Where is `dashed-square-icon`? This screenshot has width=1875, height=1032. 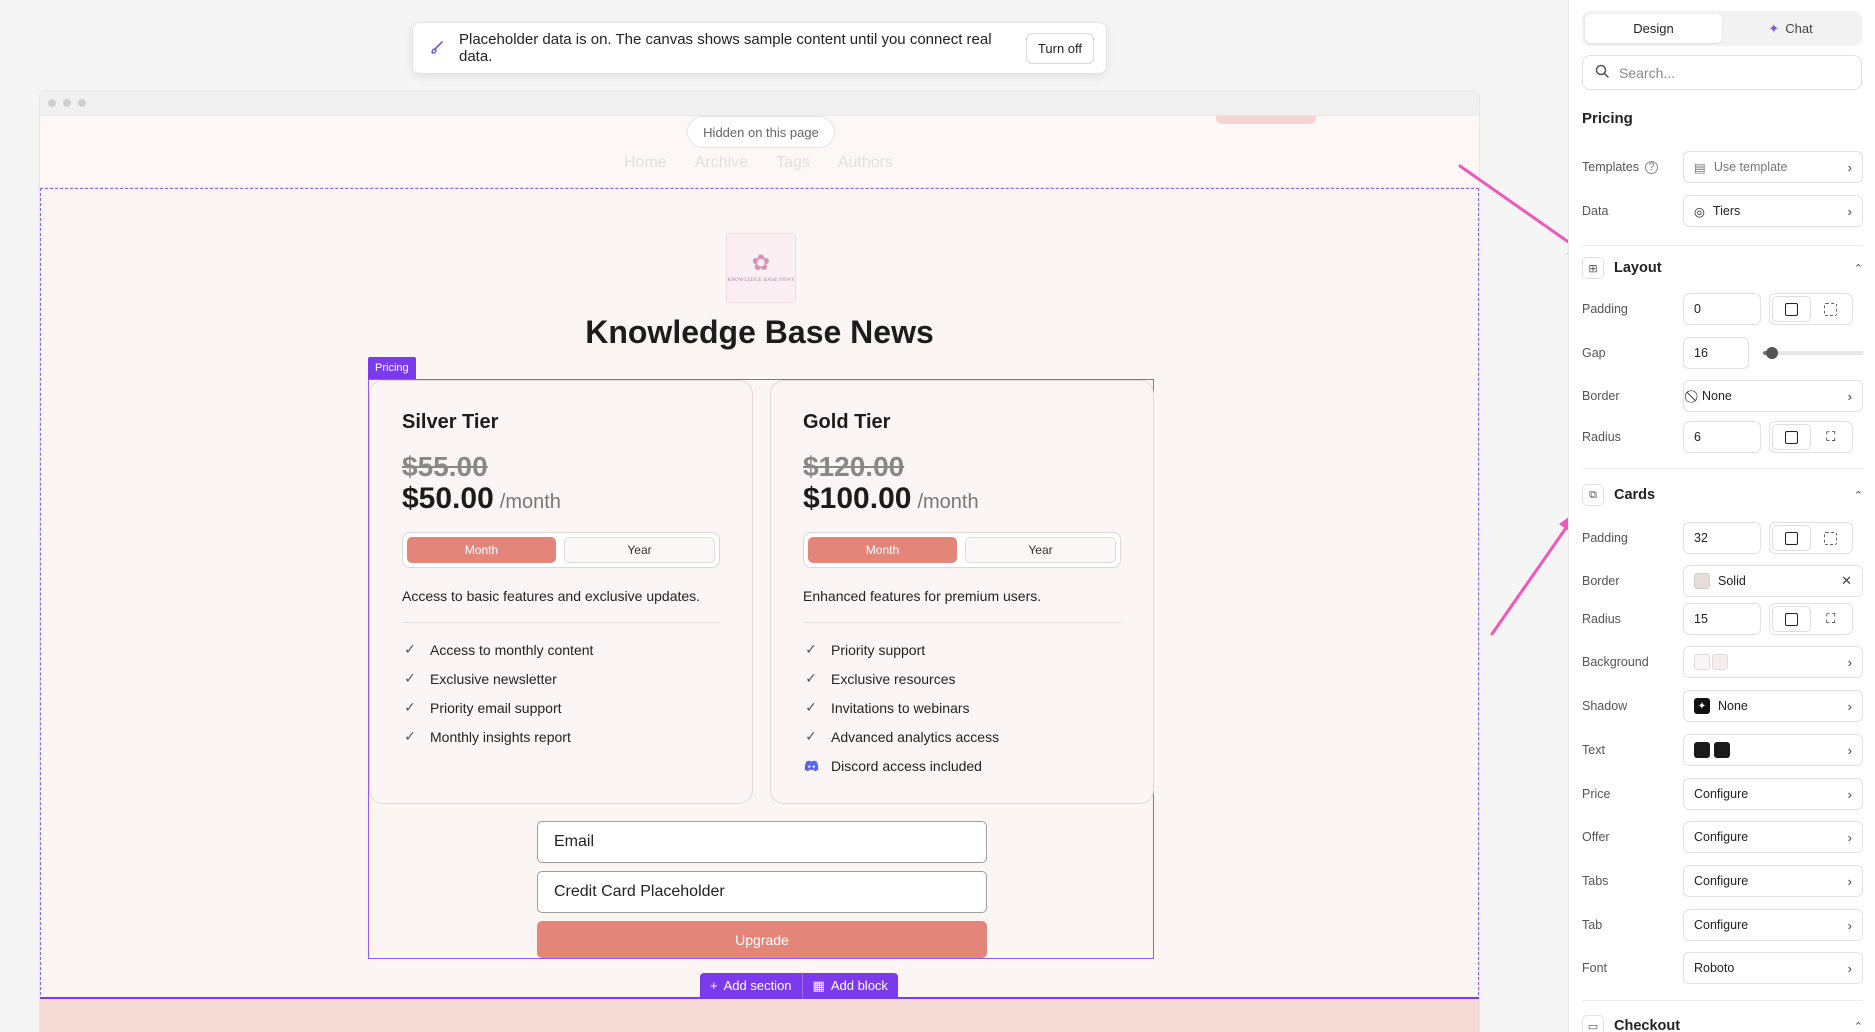
dashed-square-icon is located at coordinates (1831, 538).